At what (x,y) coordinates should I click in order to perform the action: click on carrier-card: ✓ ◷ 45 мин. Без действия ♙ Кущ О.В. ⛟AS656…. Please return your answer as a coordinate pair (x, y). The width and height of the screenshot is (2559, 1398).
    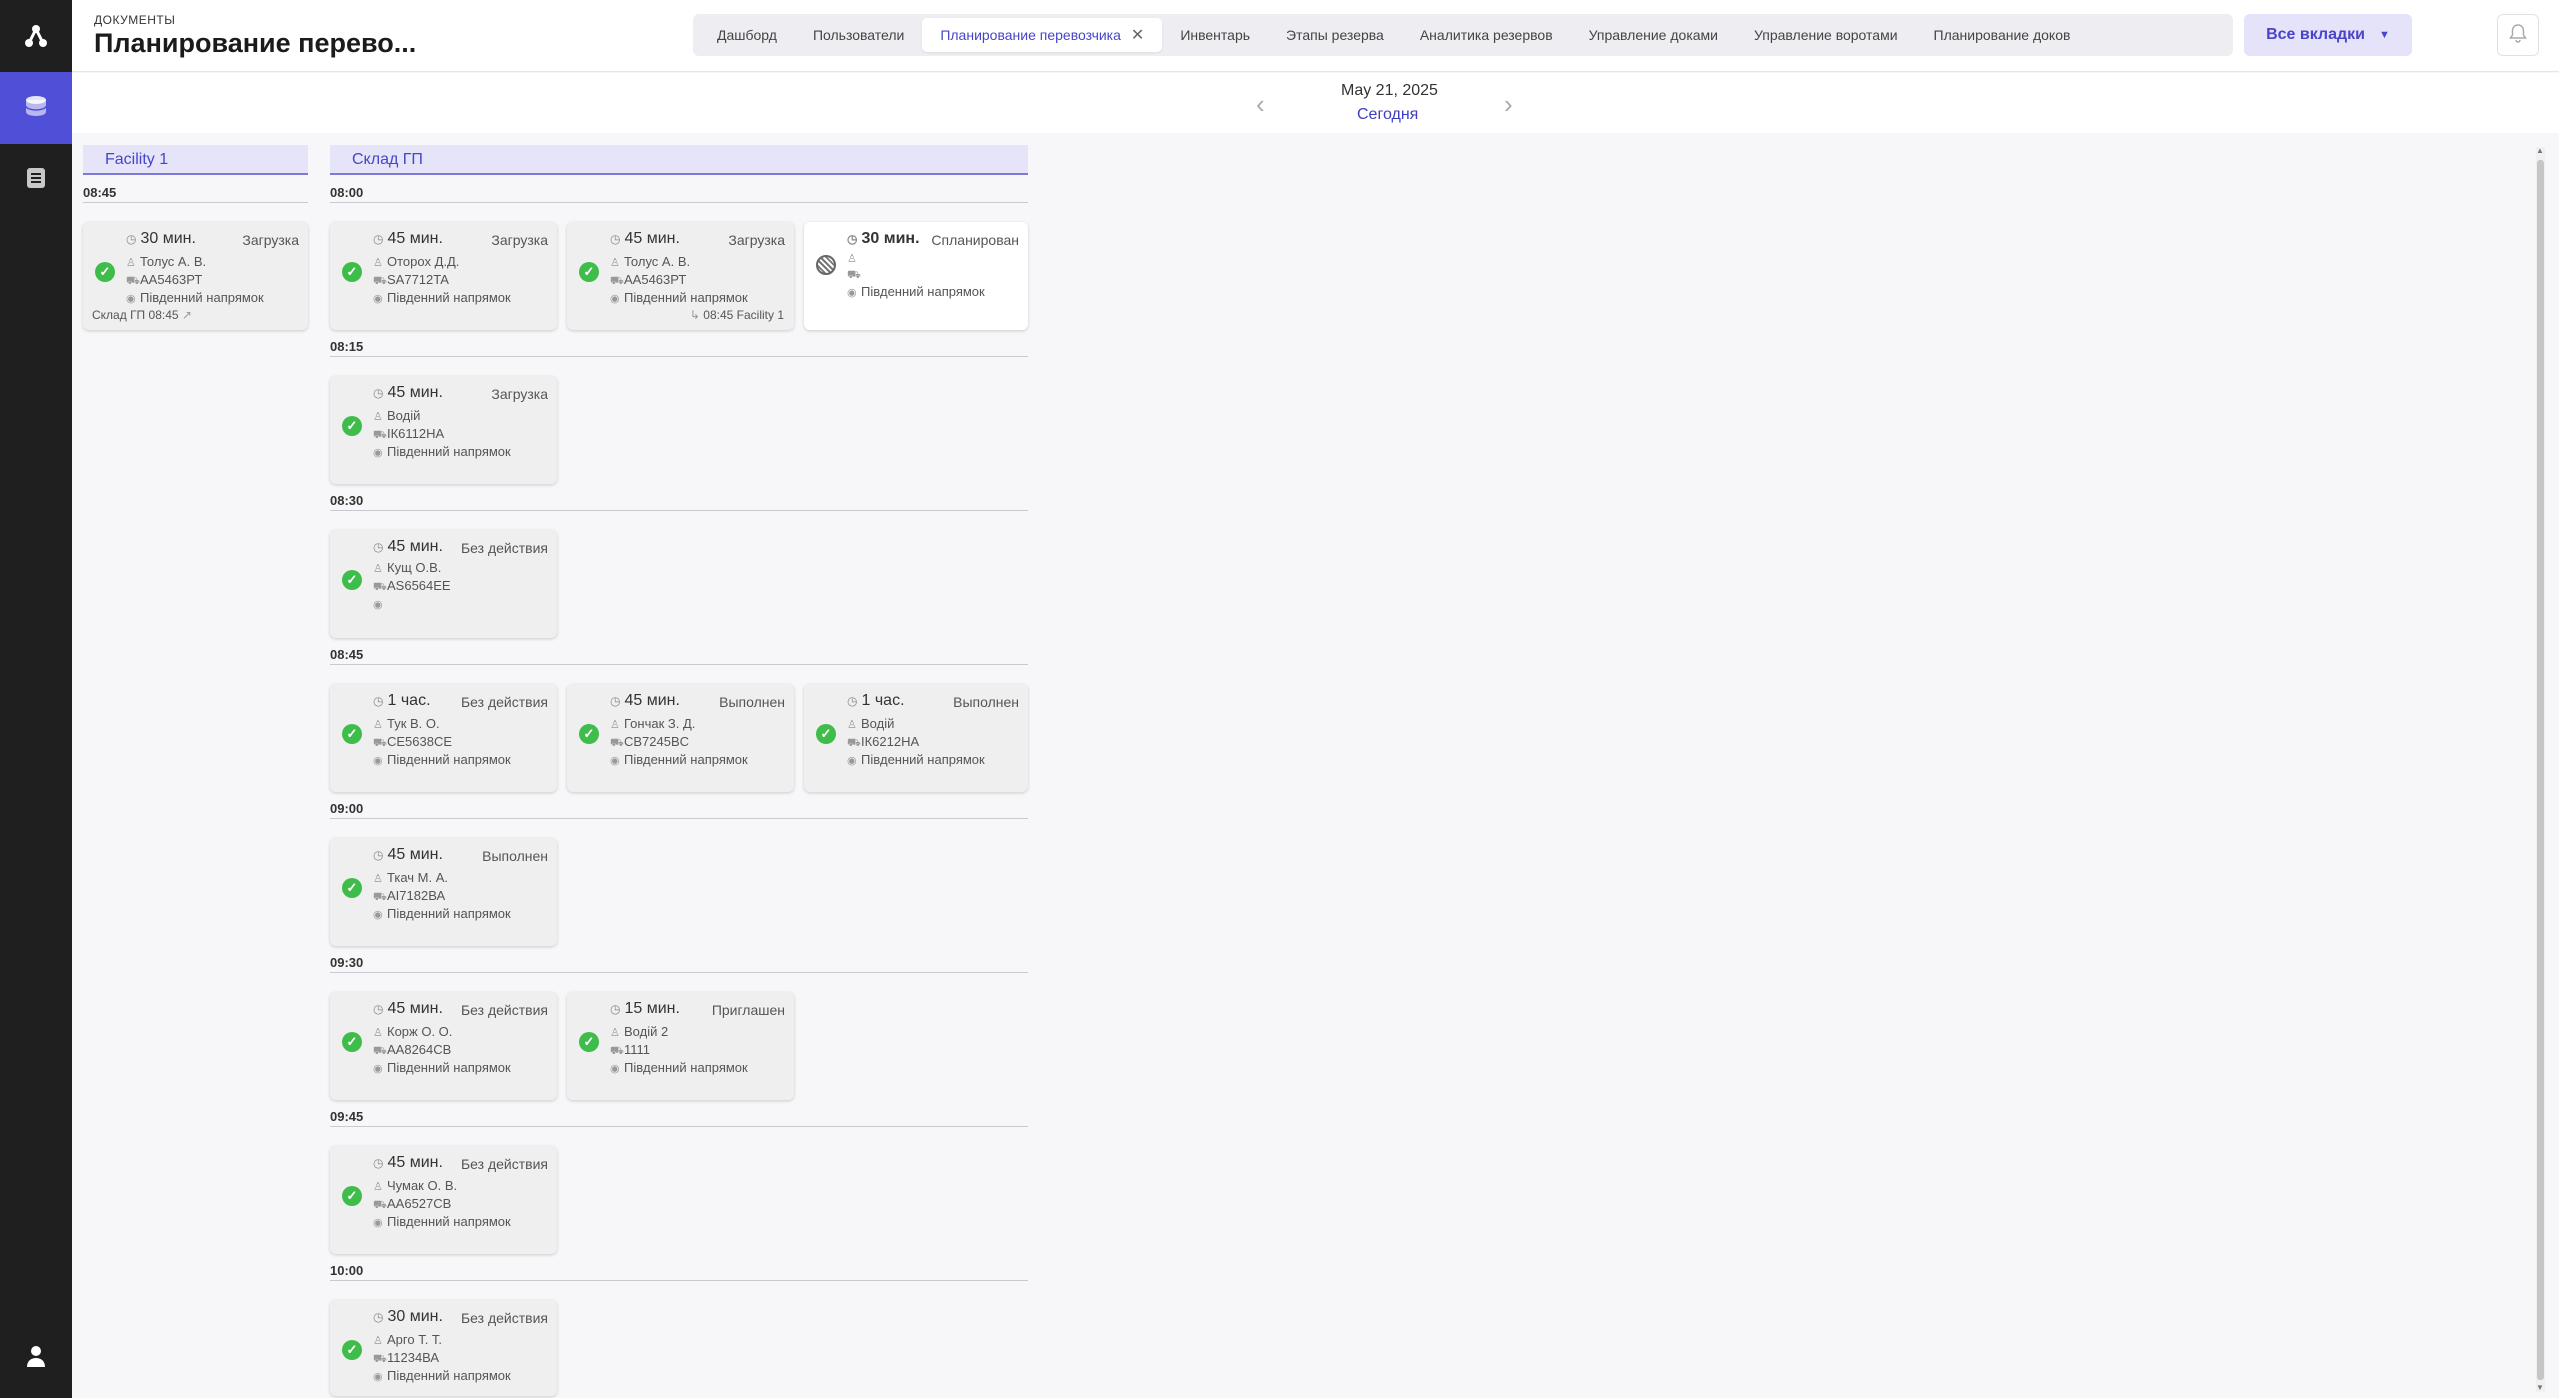
    Looking at the image, I should click on (443, 584).